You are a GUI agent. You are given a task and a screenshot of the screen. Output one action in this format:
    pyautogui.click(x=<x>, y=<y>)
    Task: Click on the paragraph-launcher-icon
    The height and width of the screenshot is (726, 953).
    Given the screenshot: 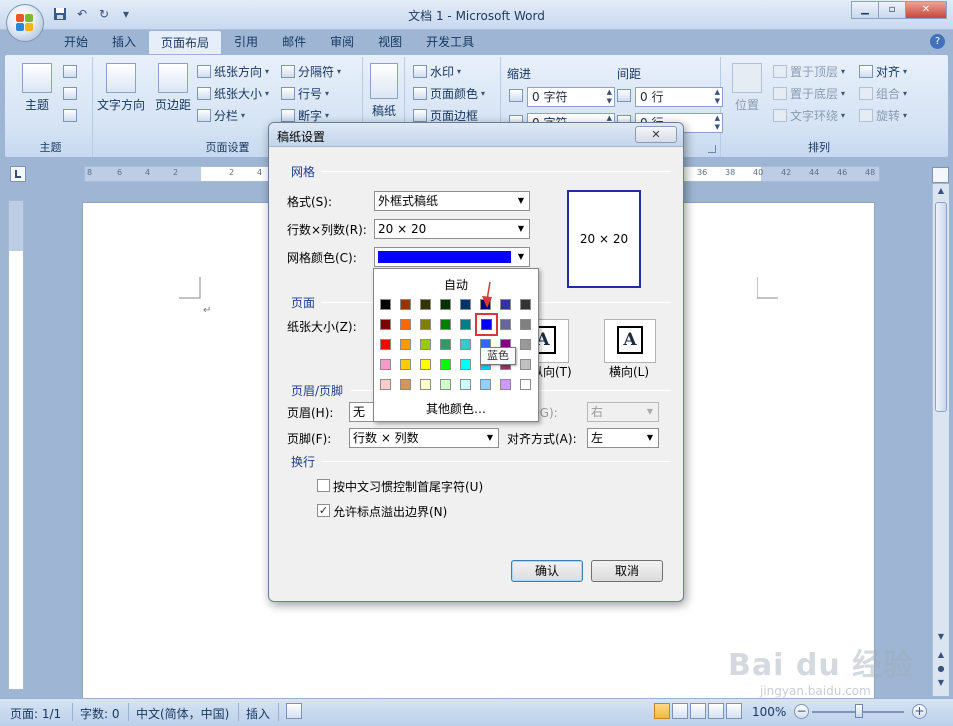 What is the action you would take?
    pyautogui.click(x=712, y=149)
    